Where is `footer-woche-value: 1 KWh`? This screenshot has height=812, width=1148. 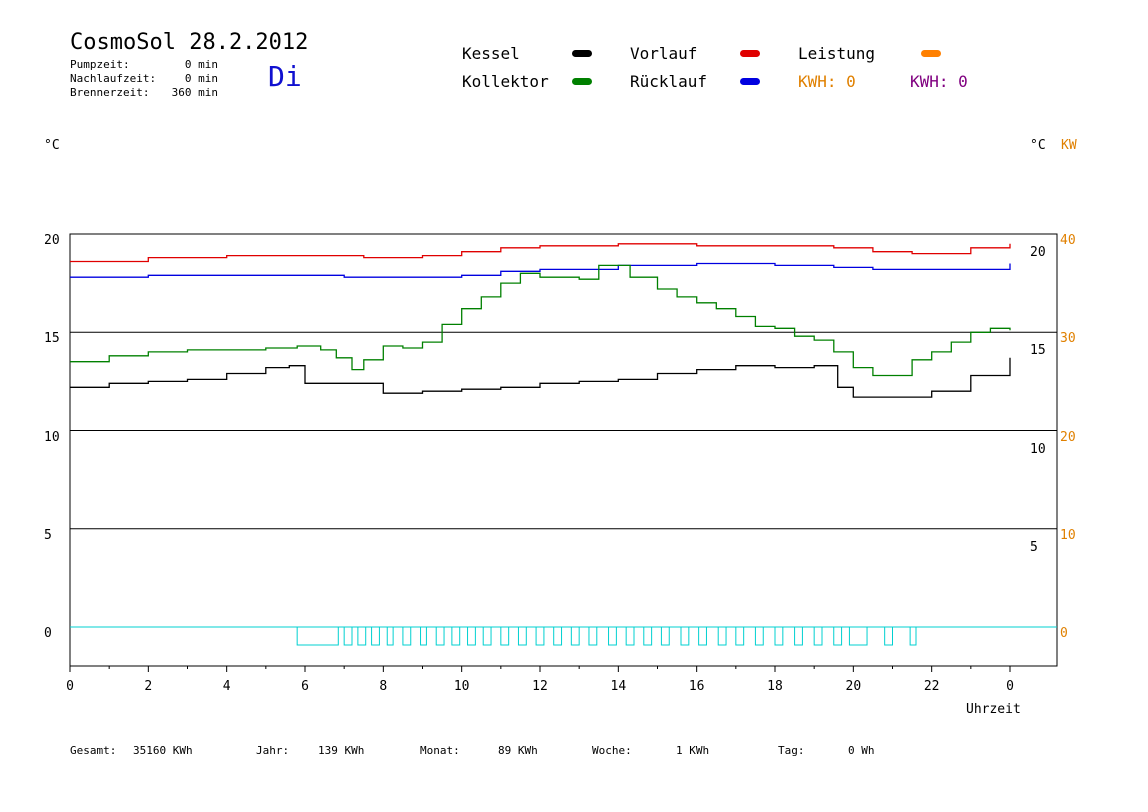 footer-woche-value: 1 KWh is located at coordinates (693, 750).